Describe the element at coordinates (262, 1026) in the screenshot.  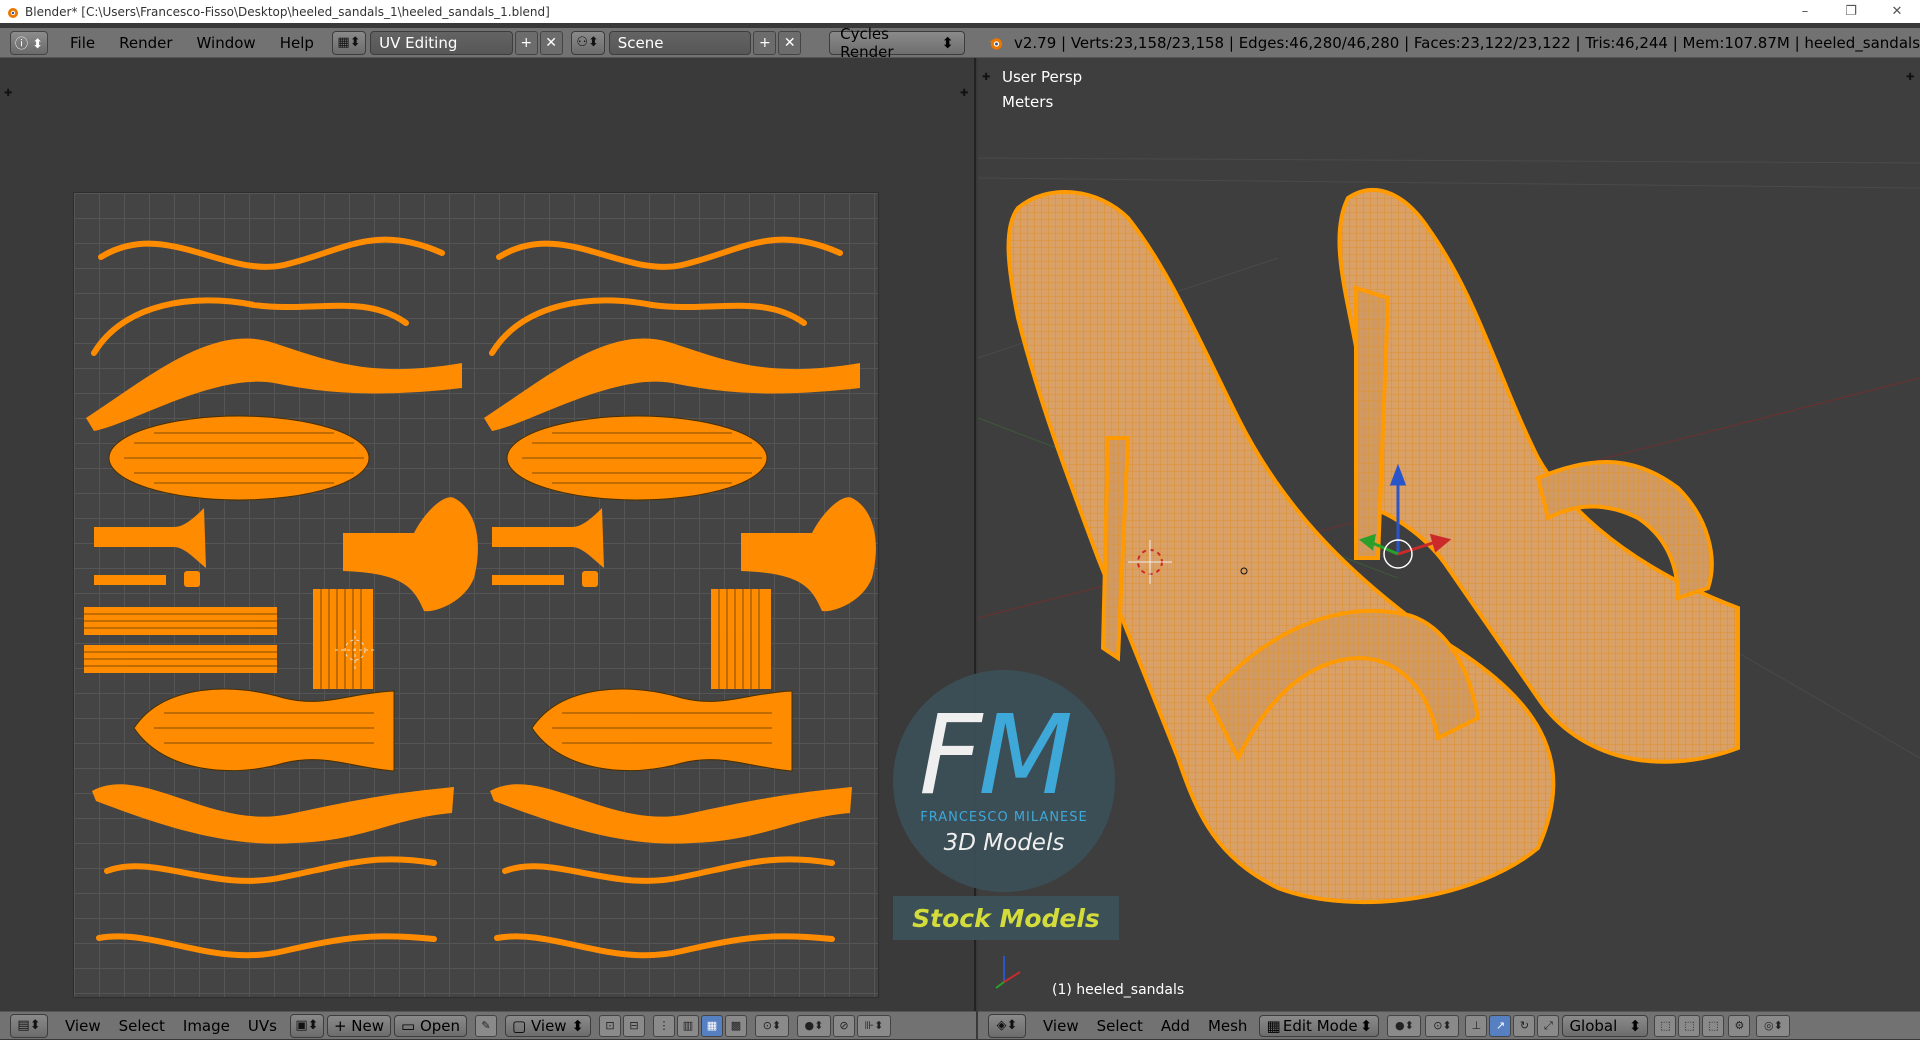
I see `uv-menu-uvs: UVs` at that location.